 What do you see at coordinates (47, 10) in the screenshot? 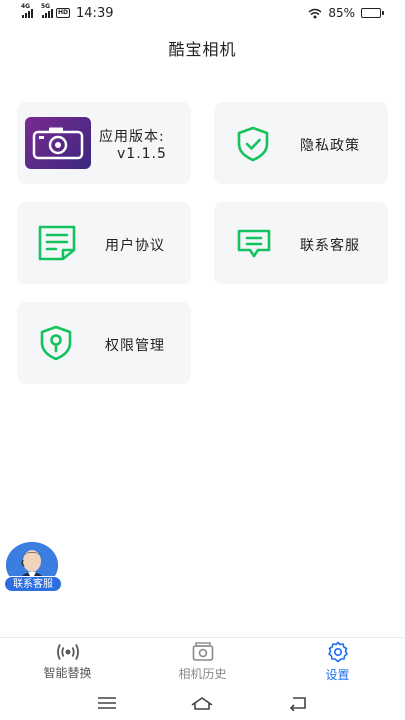
I see `signal-icon-2: 5G` at bounding box center [47, 10].